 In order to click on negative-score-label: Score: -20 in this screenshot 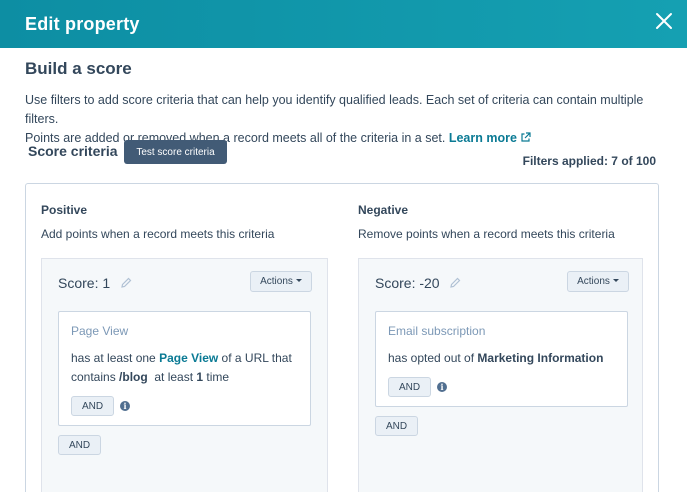, I will do `click(418, 283)`.